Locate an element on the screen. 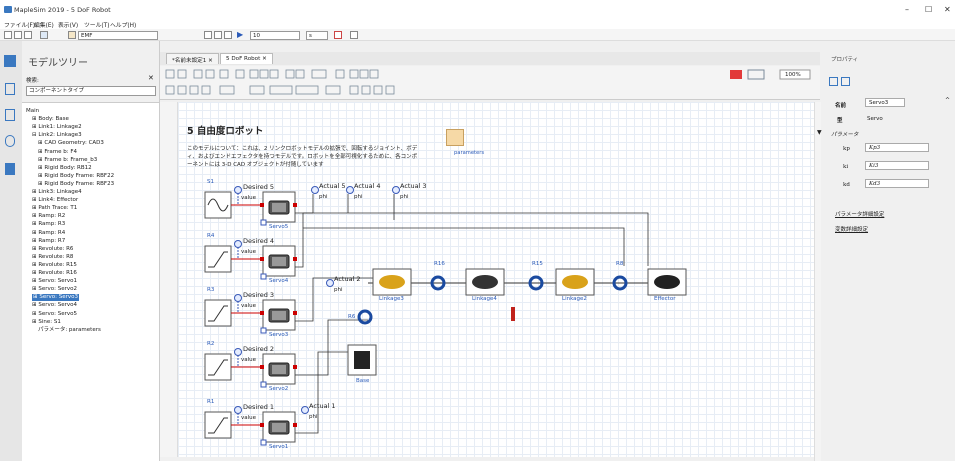  graph-icon is located at coordinates (218, 35).